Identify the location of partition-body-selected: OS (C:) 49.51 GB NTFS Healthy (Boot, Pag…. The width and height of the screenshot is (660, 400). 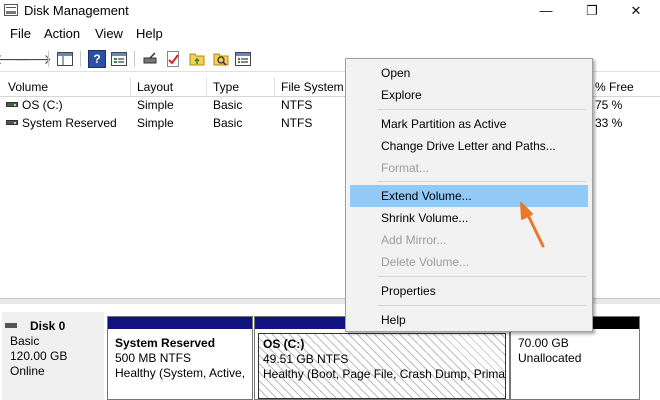
(382, 366).